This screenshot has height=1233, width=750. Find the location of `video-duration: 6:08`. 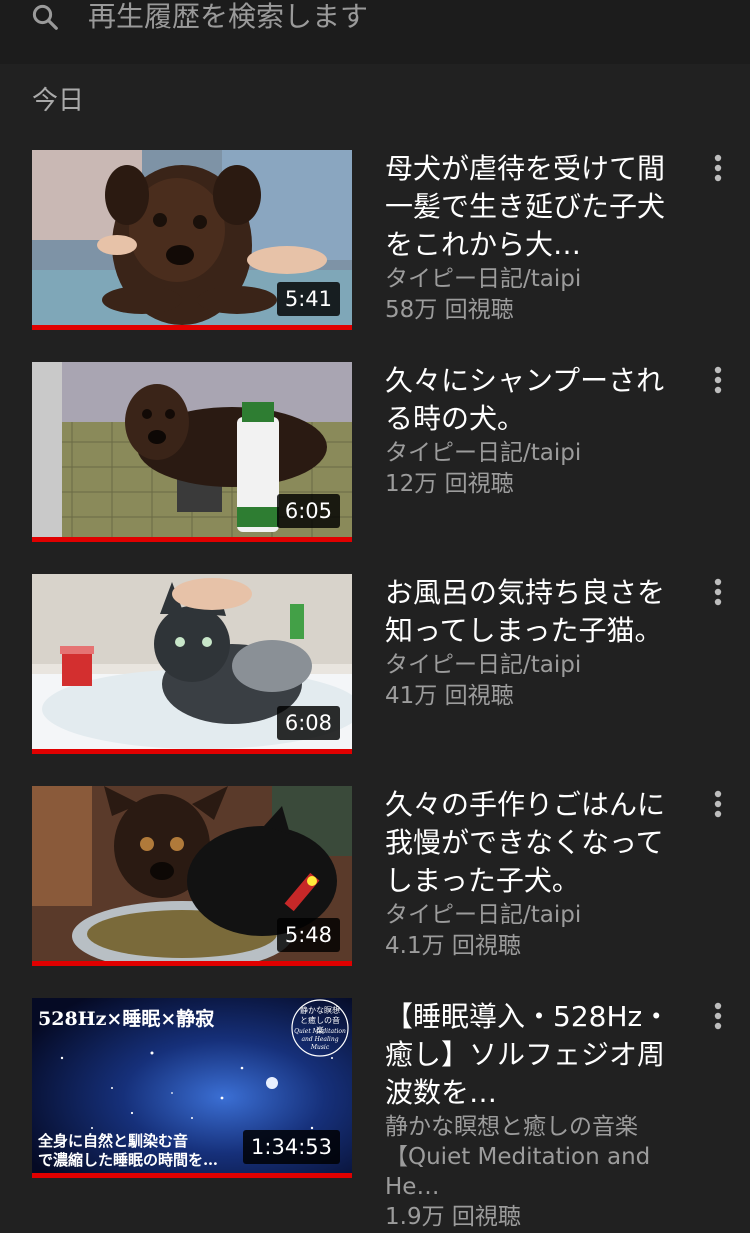

video-duration: 6:08 is located at coordinates (308, 723).